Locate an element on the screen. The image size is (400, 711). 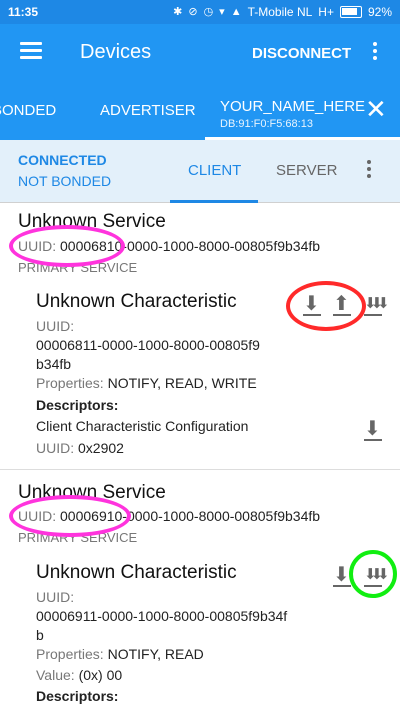
device-name: YOUR_NAME_HERE is located at coordinates (293, 106).